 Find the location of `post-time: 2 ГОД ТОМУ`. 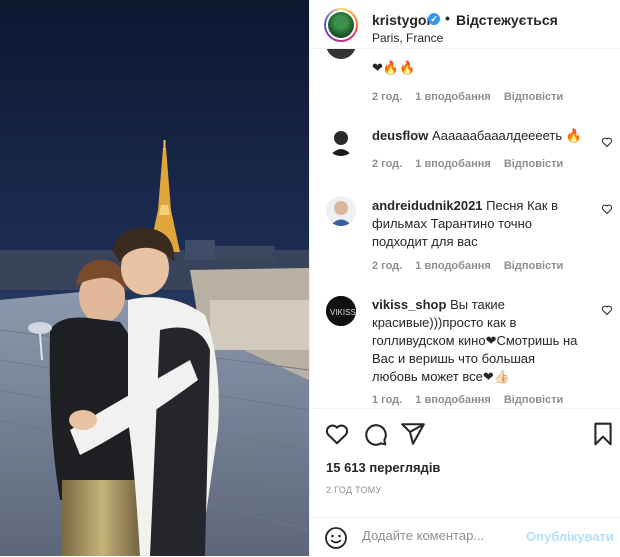

post-time: 2 ГОД ТОМУ is located at coordinates (354, 490).